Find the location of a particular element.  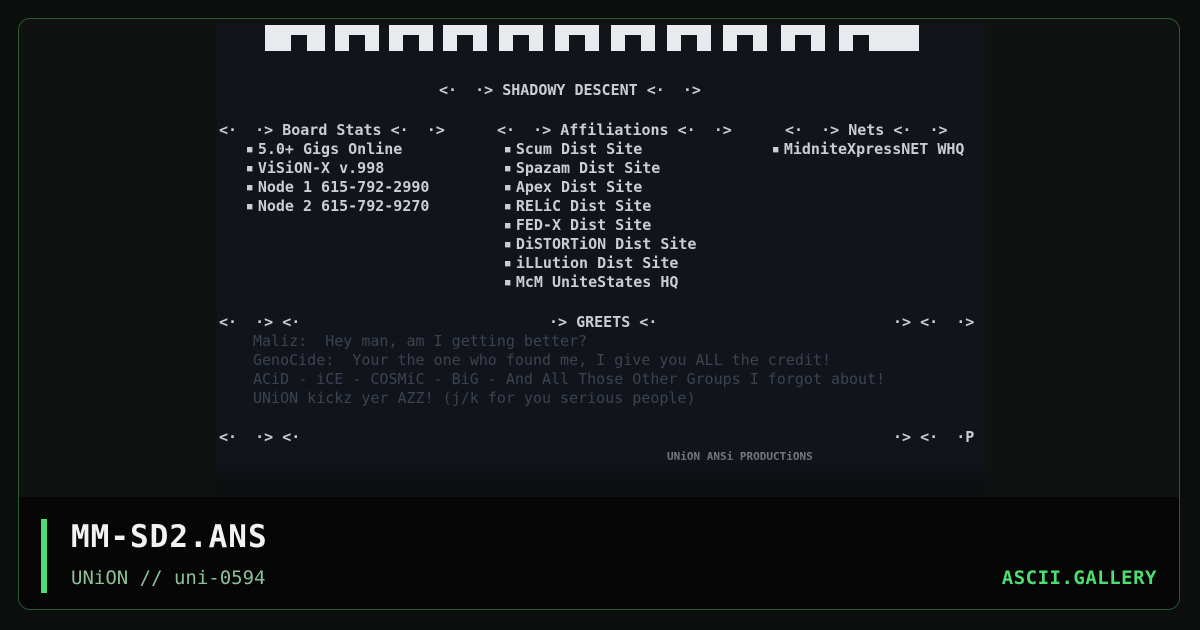

affiliation-item: Scum Dist Site is located at coordinates (573, 150).